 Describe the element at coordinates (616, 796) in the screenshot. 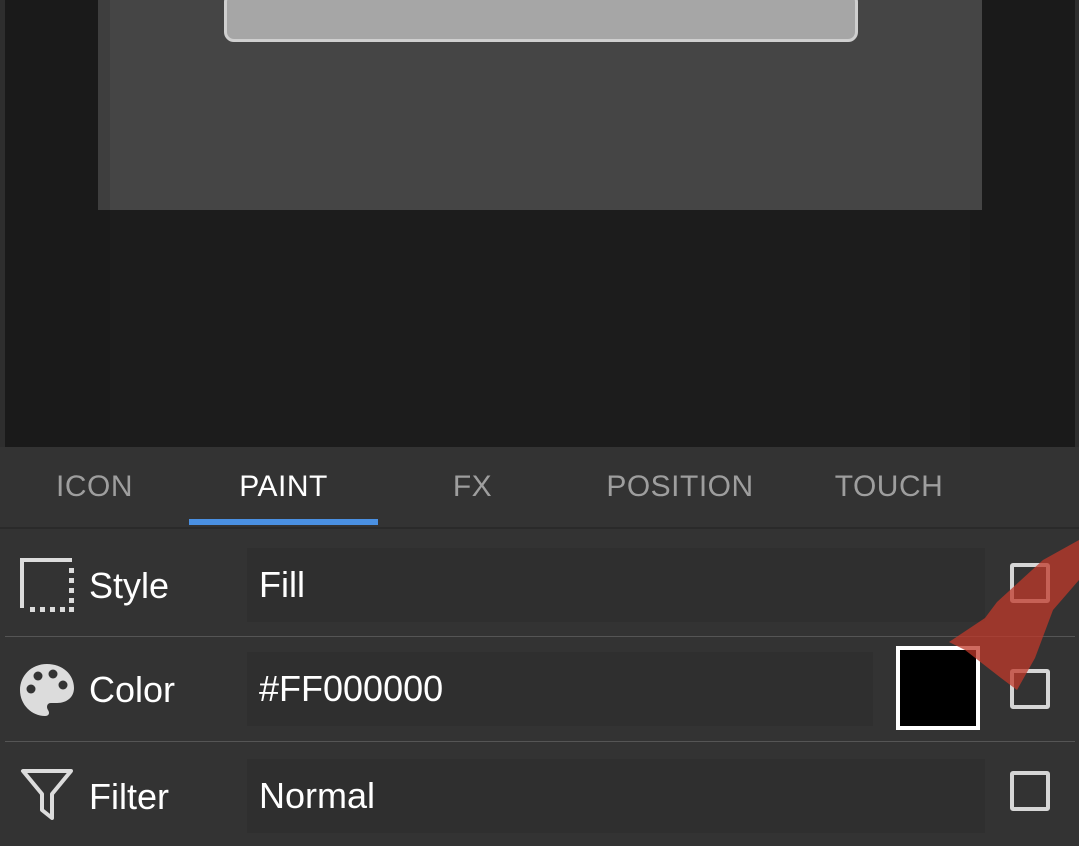

I see `filter-value-field: Normal` at that location.